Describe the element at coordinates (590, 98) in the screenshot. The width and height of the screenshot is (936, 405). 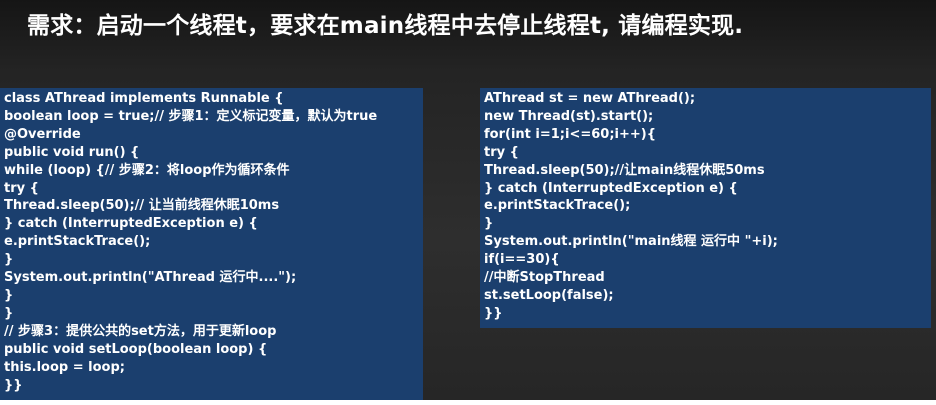
I see `code-line: AThread st = new AThread();` at that location.